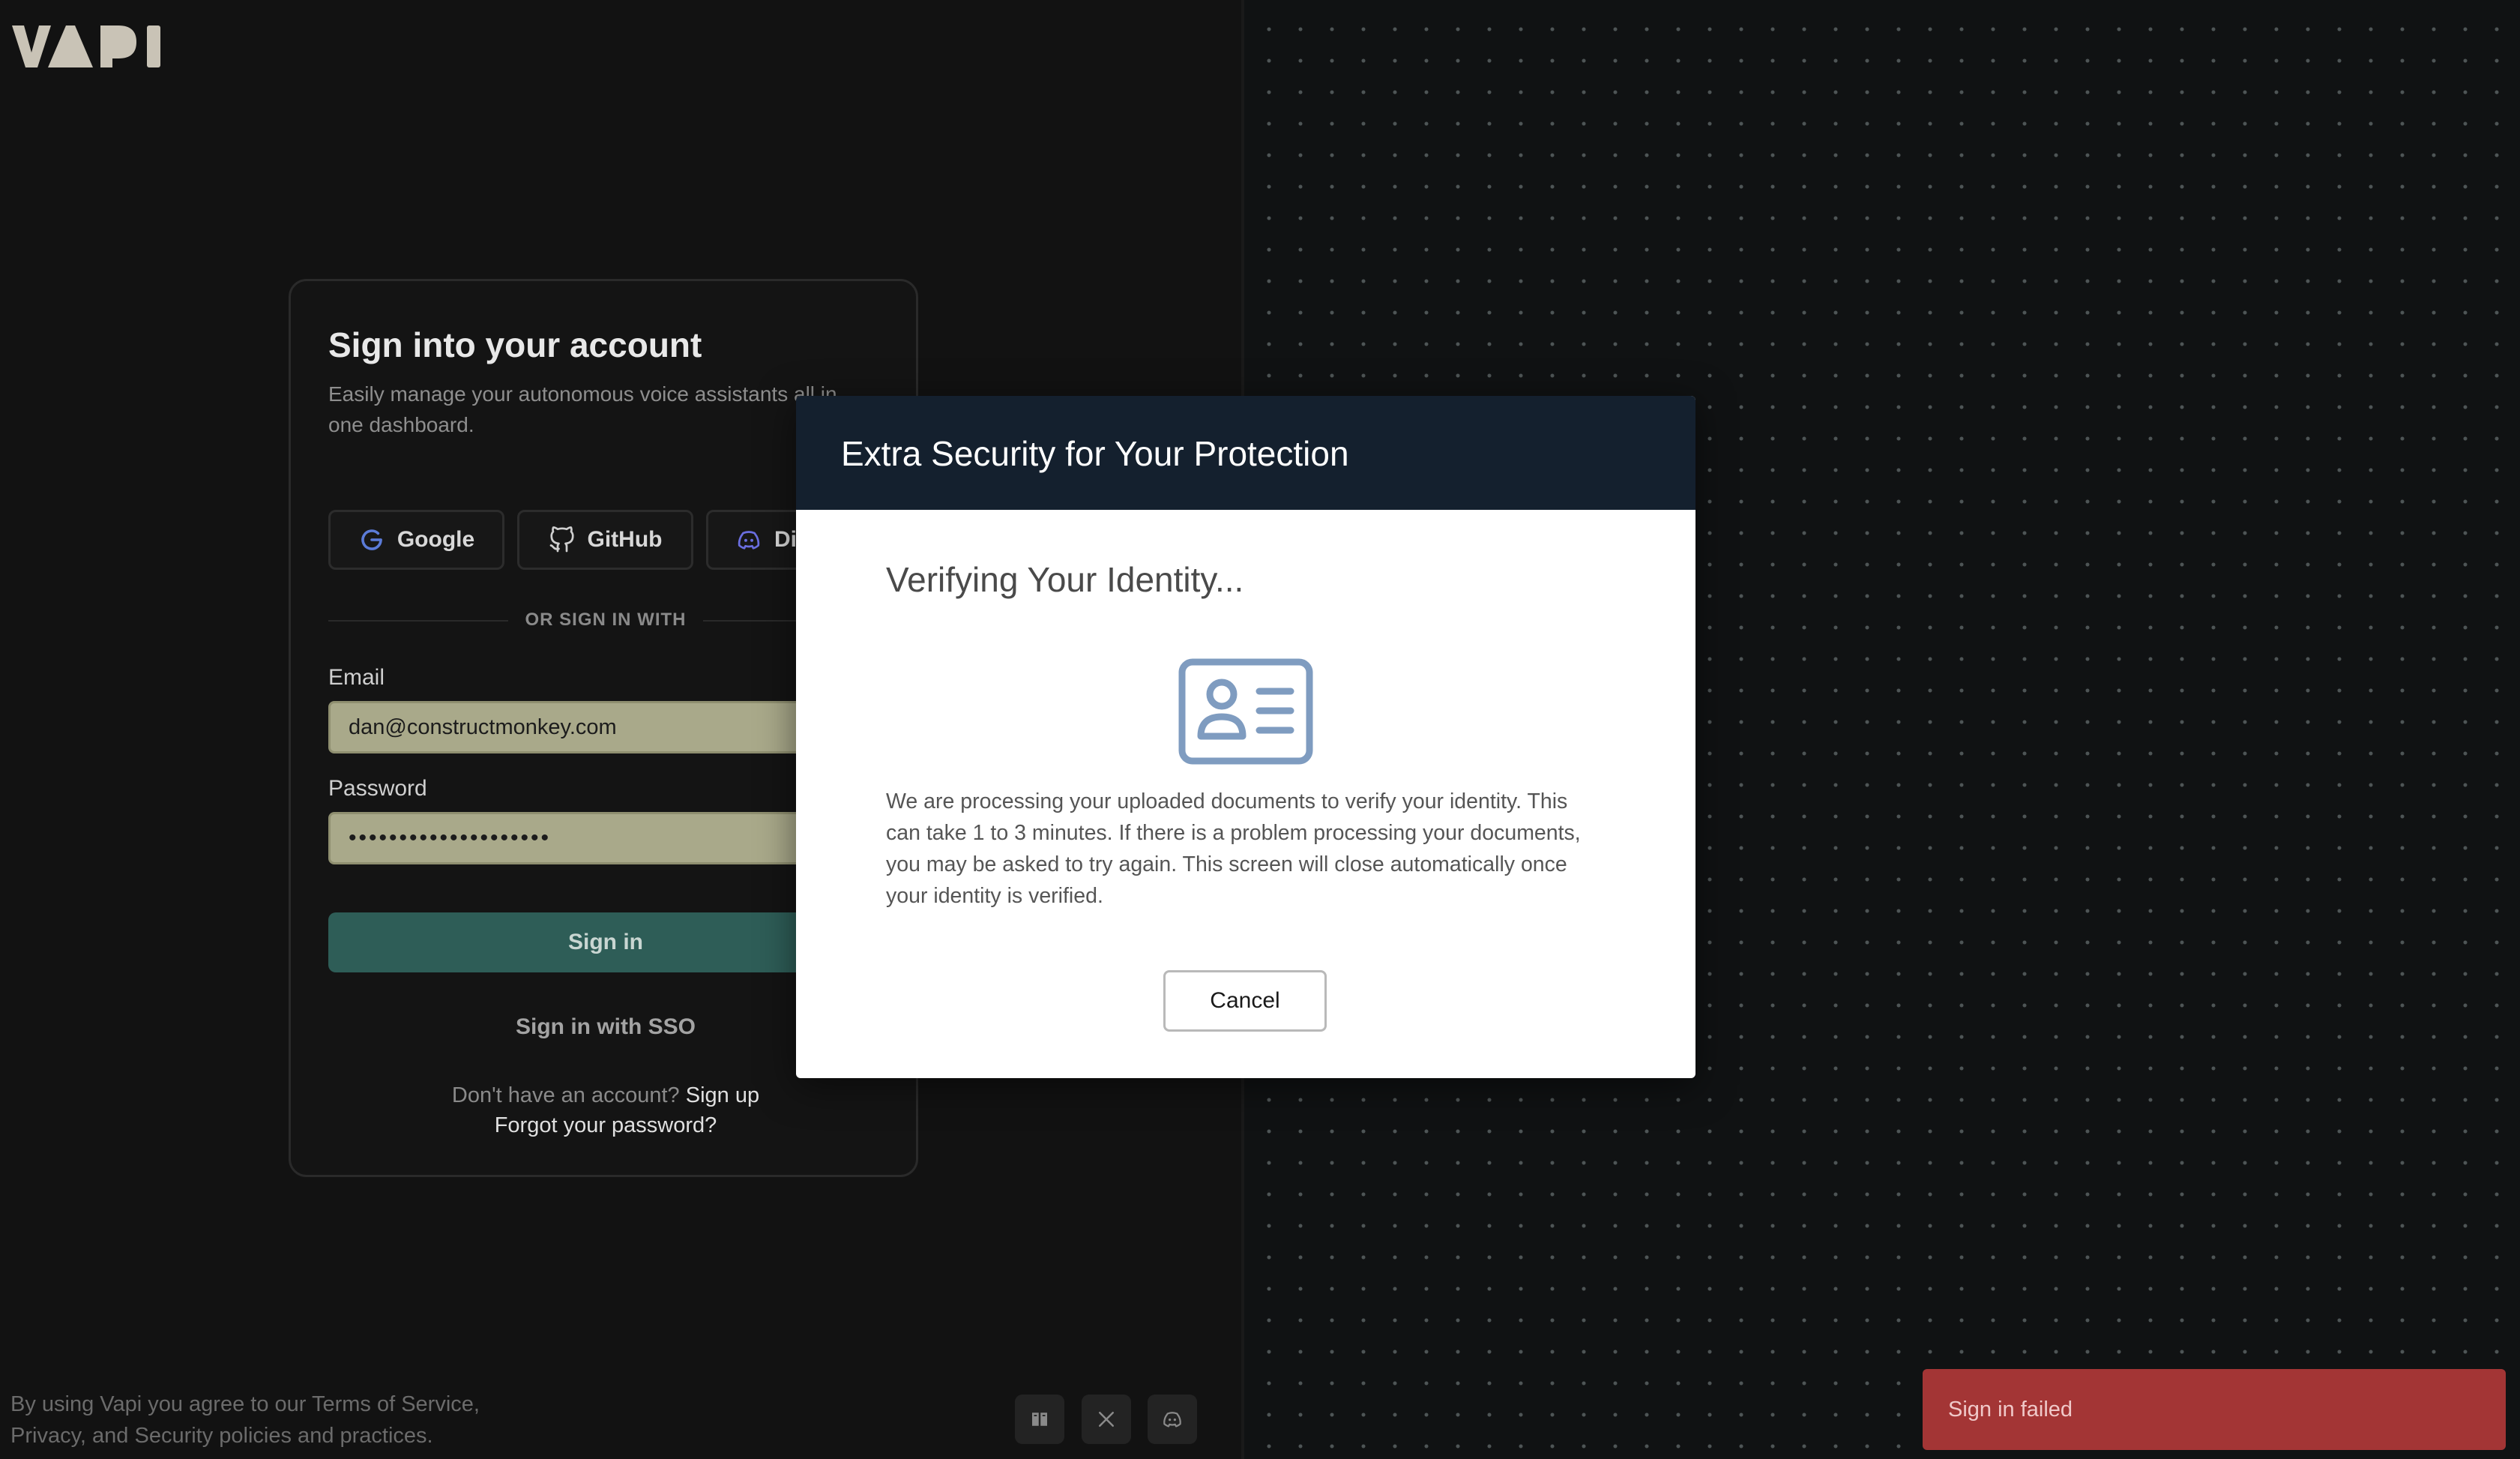 The image size is (2520, 1459). I want to click on google-label: Google, so click(436, 539).